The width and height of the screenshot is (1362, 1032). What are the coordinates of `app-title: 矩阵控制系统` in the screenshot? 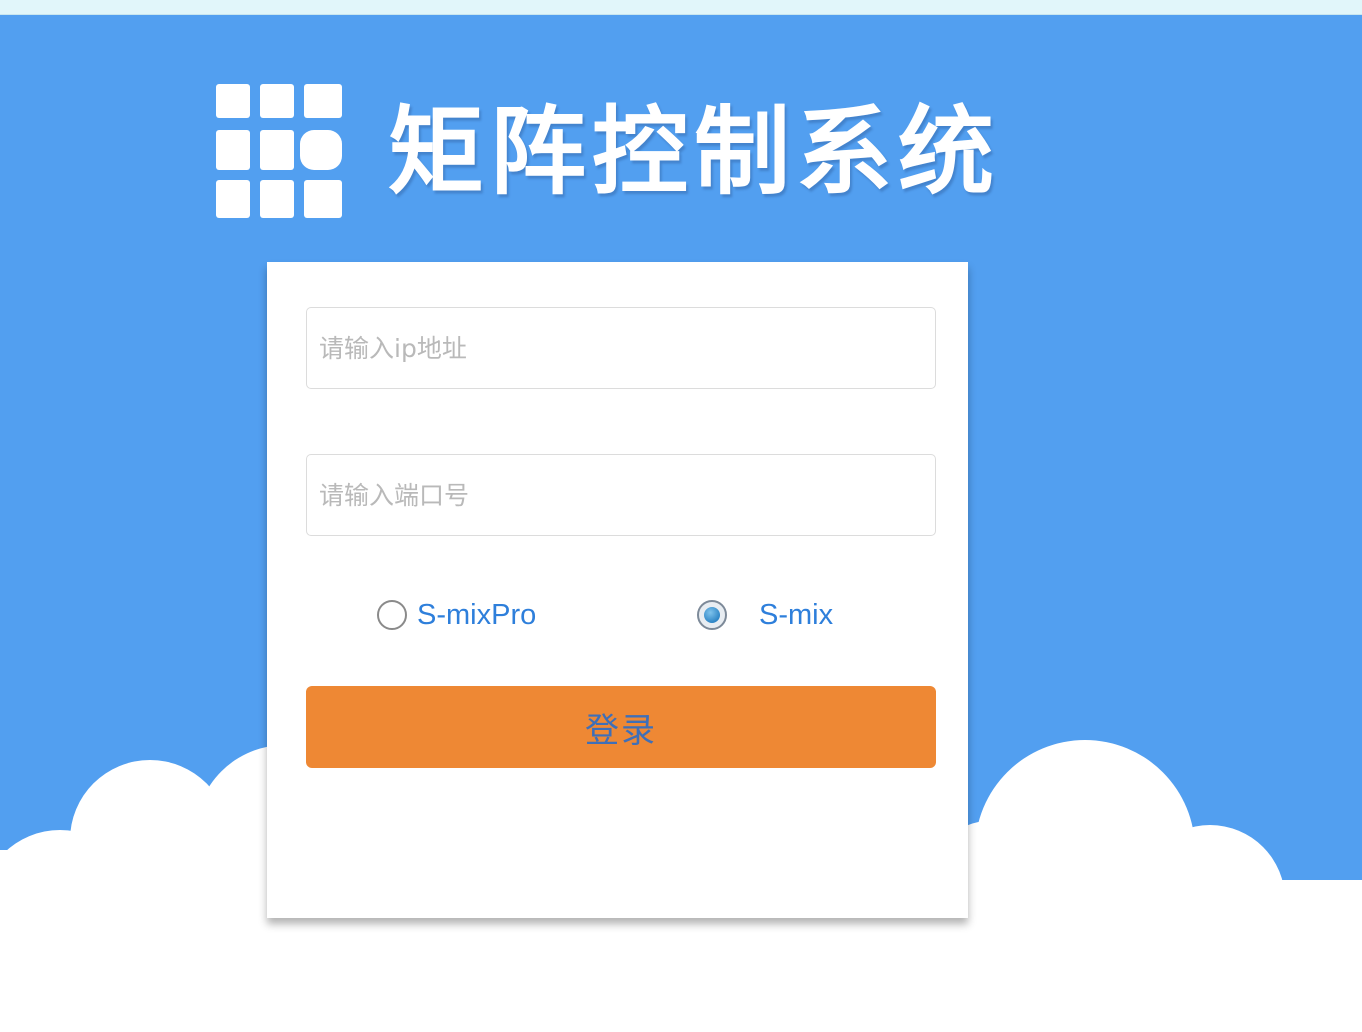 It's located at (694, 152).